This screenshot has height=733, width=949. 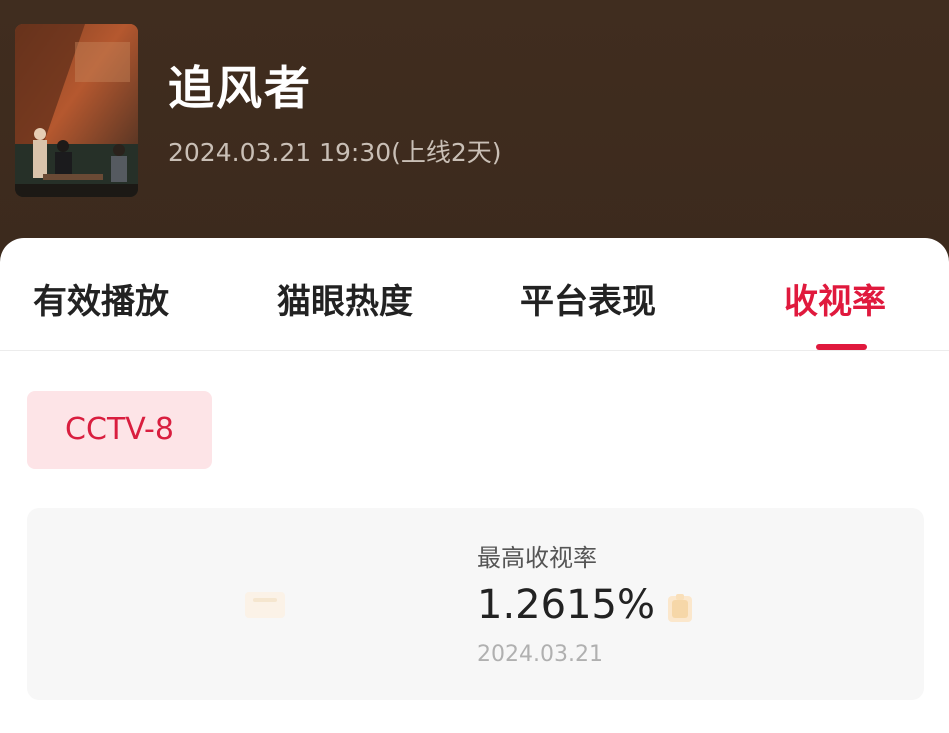 What do you see at coordinates (841, 347) in the screenshot?
I see `active-tab-indicator` at bounding box center [841, 347].